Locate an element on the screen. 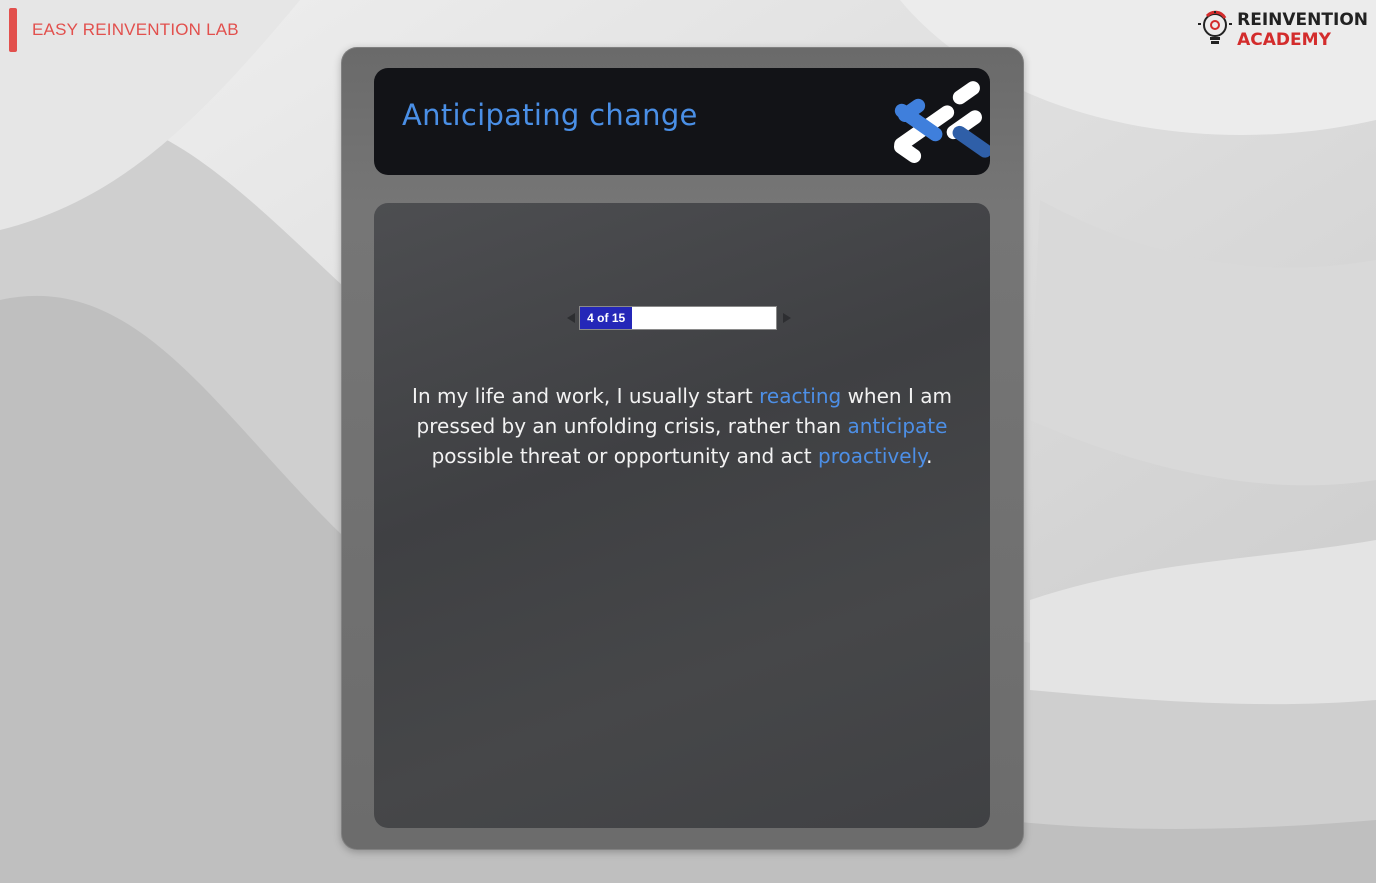  question-pager: 4 of 15 is located at coordinates (679, 318).